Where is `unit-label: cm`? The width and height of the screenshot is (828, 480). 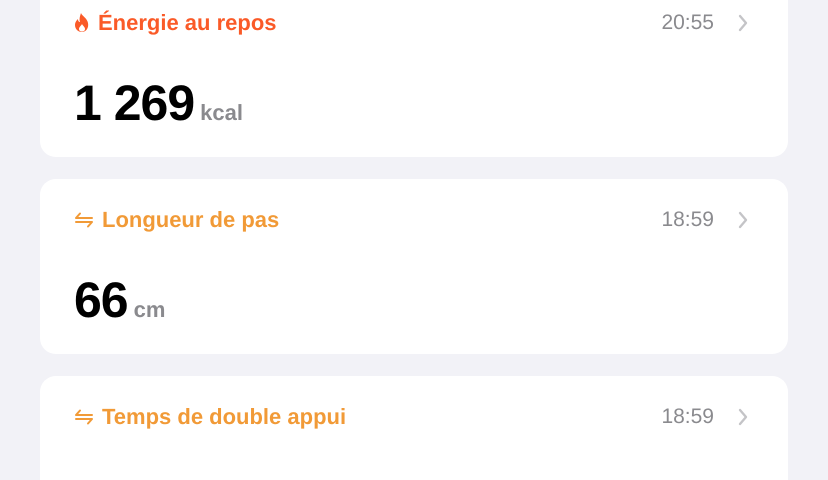
unit-label: cm is located at coordinates (150, 310).